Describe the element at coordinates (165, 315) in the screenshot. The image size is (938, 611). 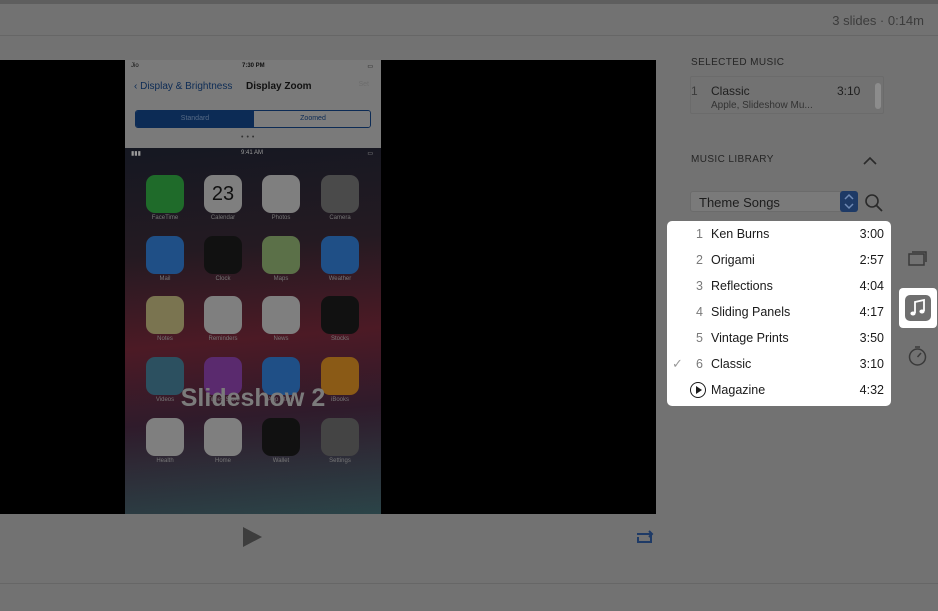
I see `app-icon-notes` at that location.